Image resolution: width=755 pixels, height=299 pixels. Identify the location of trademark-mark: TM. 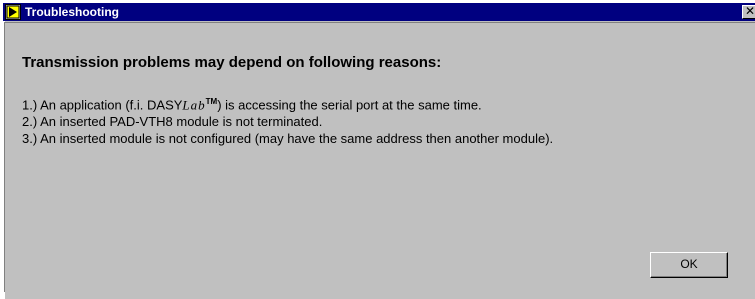
(211, 101).